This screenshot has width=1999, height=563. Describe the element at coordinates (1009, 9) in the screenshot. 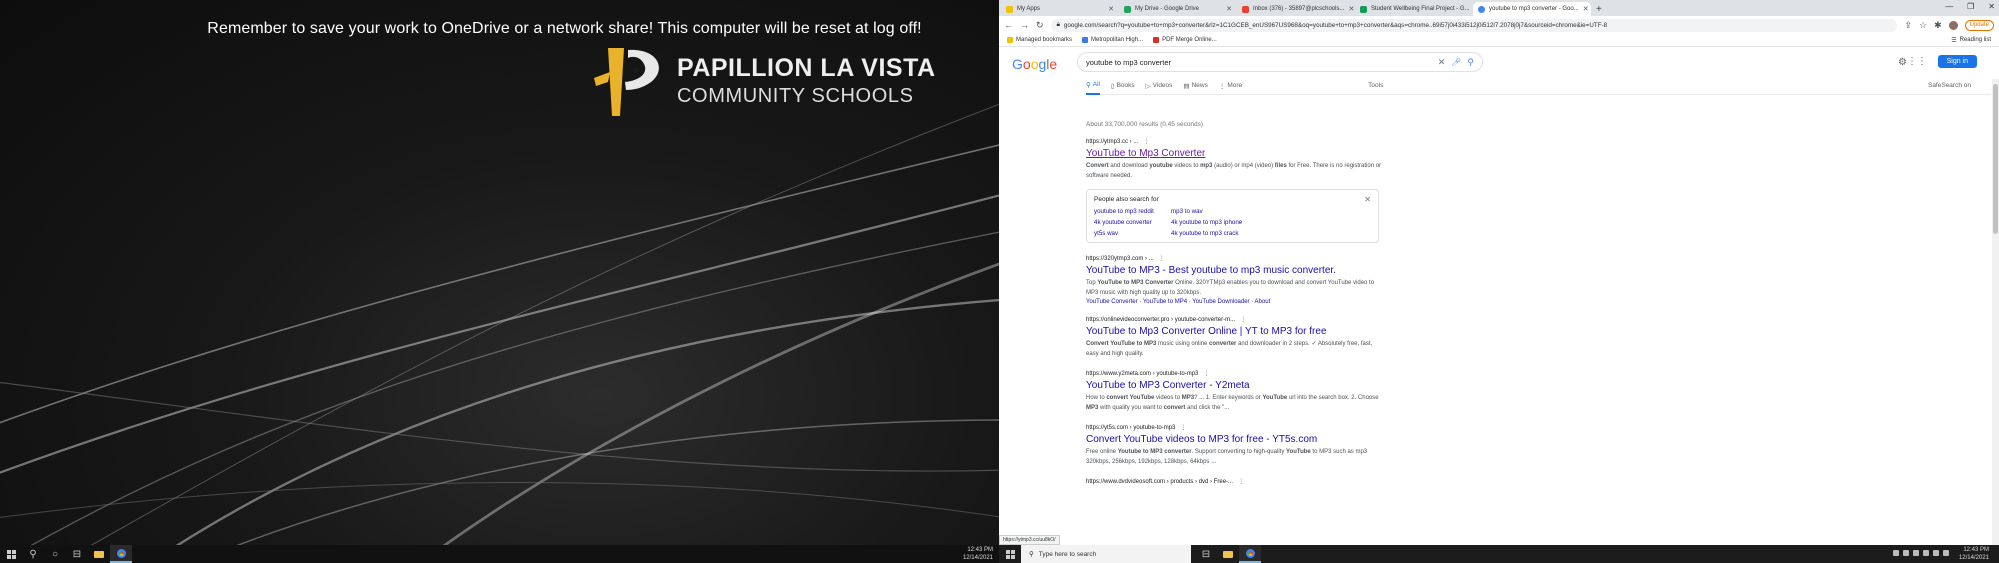

I see `tab-favicon-icon` at that location.